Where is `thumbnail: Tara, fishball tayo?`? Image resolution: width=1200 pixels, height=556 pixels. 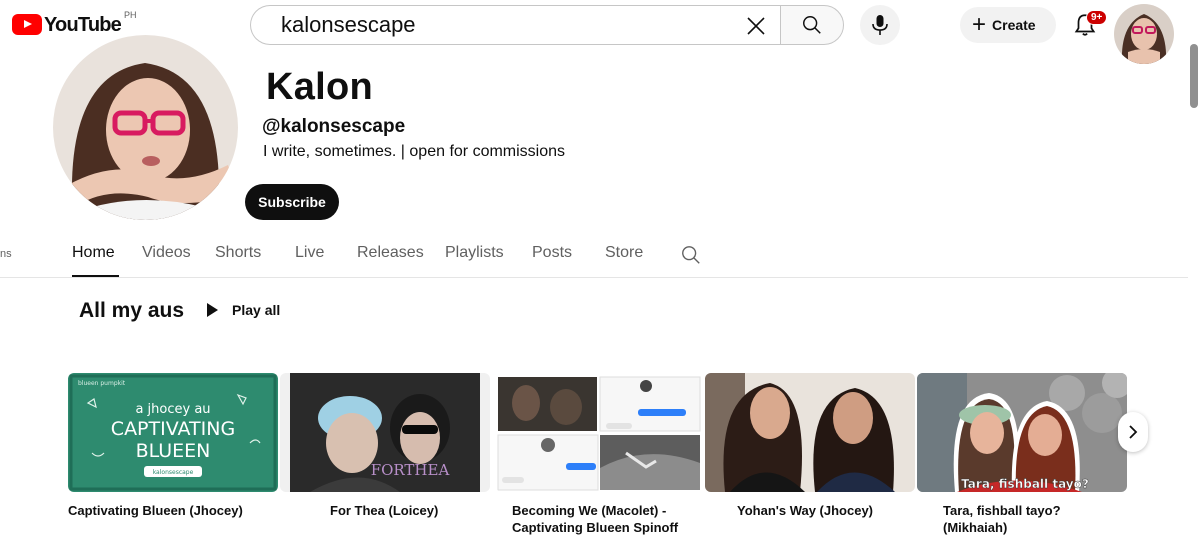 thumbnail: Tara, fishball tayo? is located at coordinates (1022, 432).